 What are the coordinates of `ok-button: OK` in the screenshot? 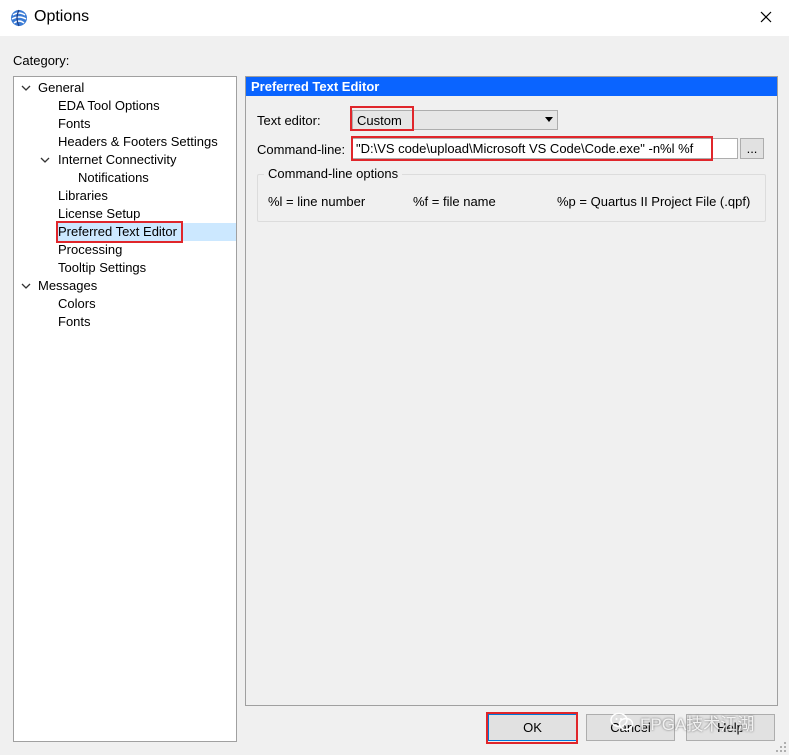 It's located at (532, 727).